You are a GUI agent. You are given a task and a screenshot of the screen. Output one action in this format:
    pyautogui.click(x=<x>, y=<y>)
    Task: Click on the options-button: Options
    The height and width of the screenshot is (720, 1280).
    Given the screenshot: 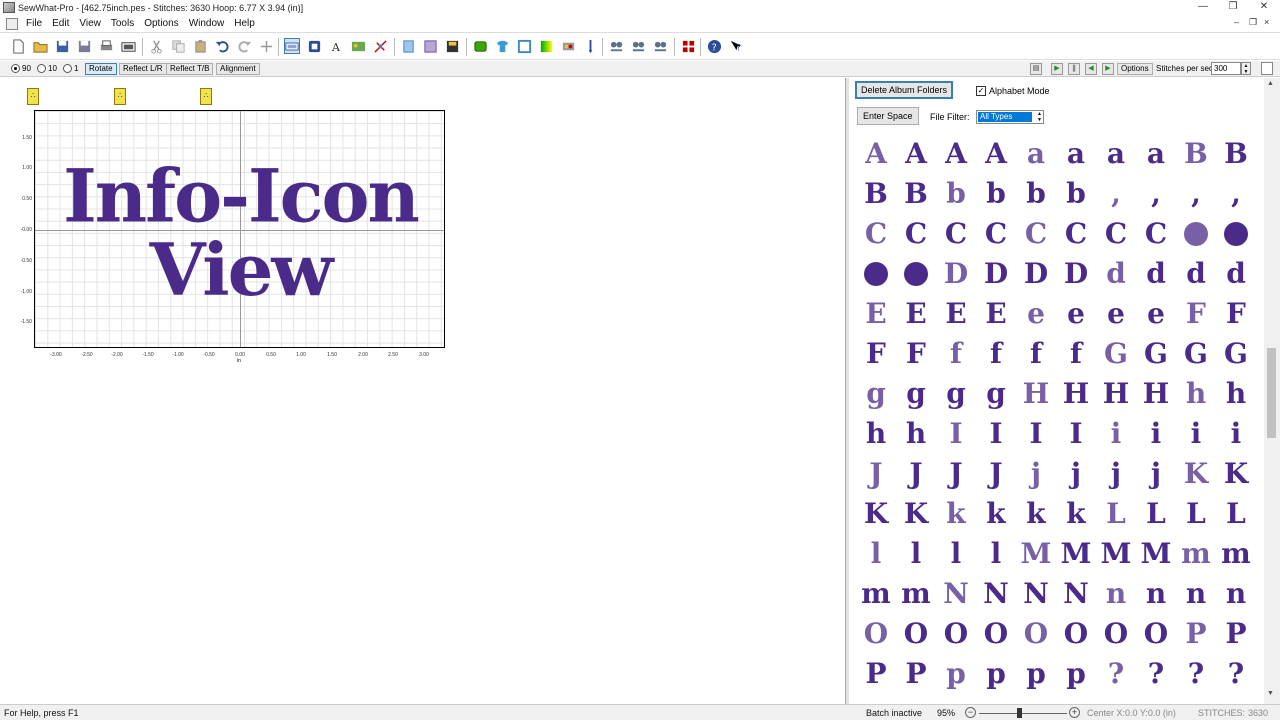 What is the action you would take?
    pyautogui.click(x=1135, y=69)
    